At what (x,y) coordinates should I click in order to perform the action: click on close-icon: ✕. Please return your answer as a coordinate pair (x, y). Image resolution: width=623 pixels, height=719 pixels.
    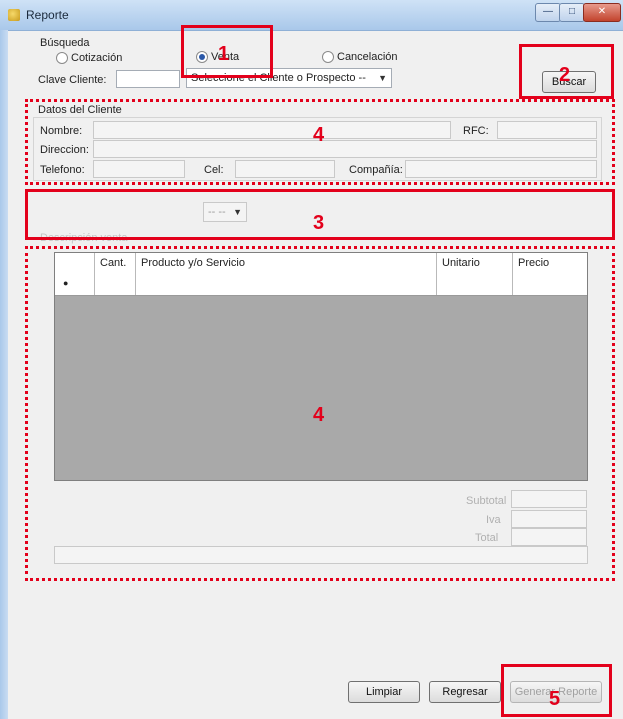
    Looking at the image, I should click on (602, 11).